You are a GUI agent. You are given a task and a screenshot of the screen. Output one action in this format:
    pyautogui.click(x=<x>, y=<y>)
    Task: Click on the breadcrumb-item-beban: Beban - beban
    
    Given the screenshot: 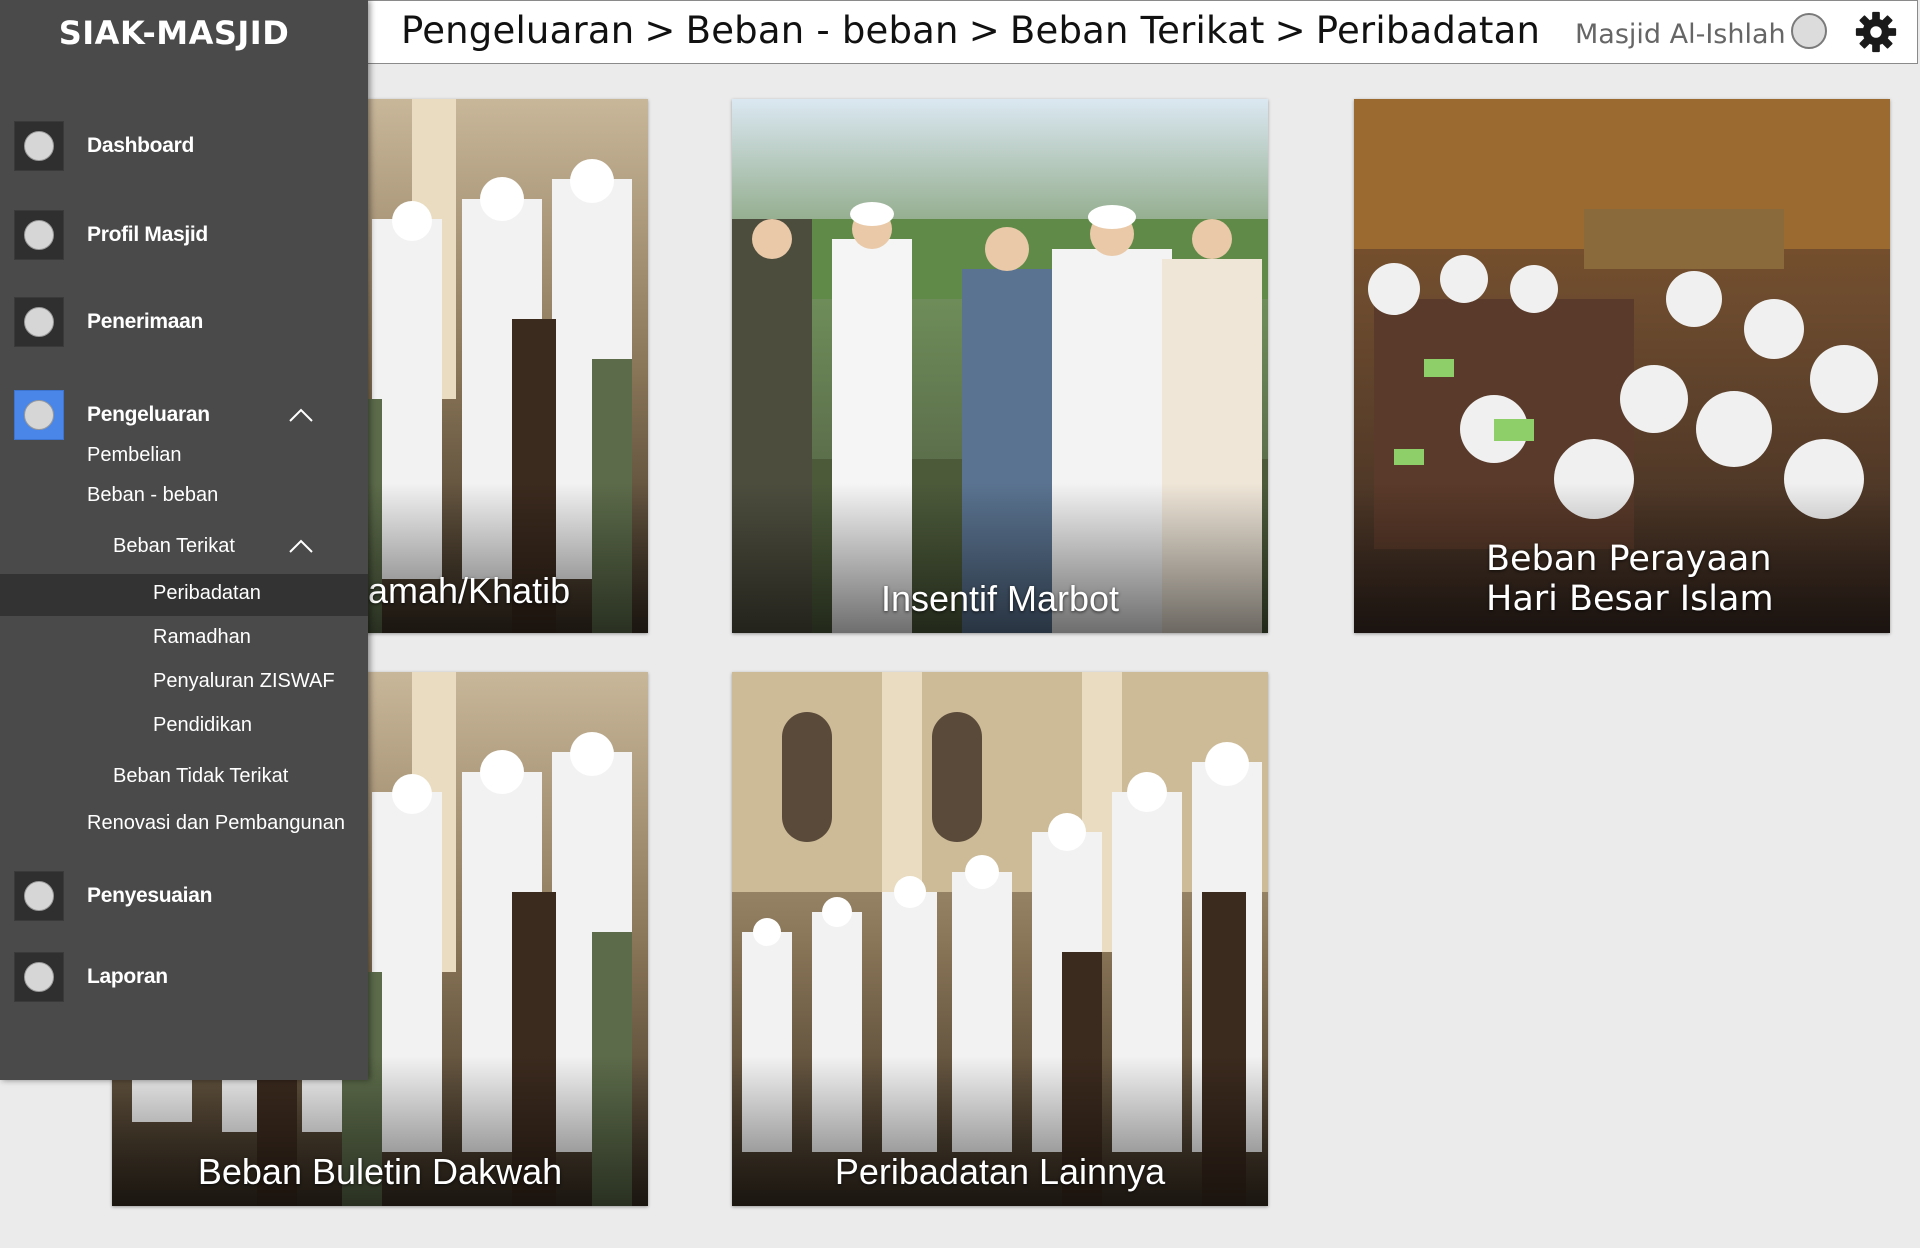 What is the action you would take?
    pyautogui.click(x=822, y=30)
    